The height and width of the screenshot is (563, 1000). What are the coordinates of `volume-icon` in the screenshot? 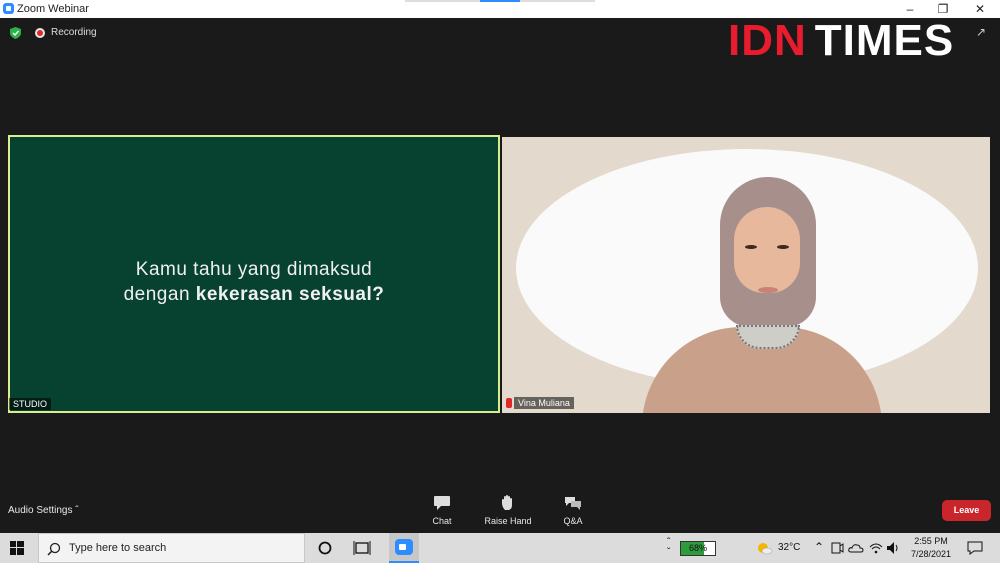 It's located at (893, 548).